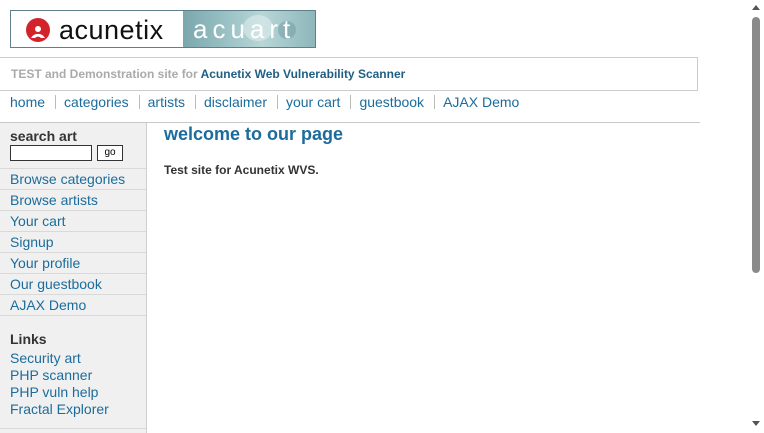 The height and width of the screenshot is (433, 764). I want to click on vertical-scrollbar, so click(756, 216).